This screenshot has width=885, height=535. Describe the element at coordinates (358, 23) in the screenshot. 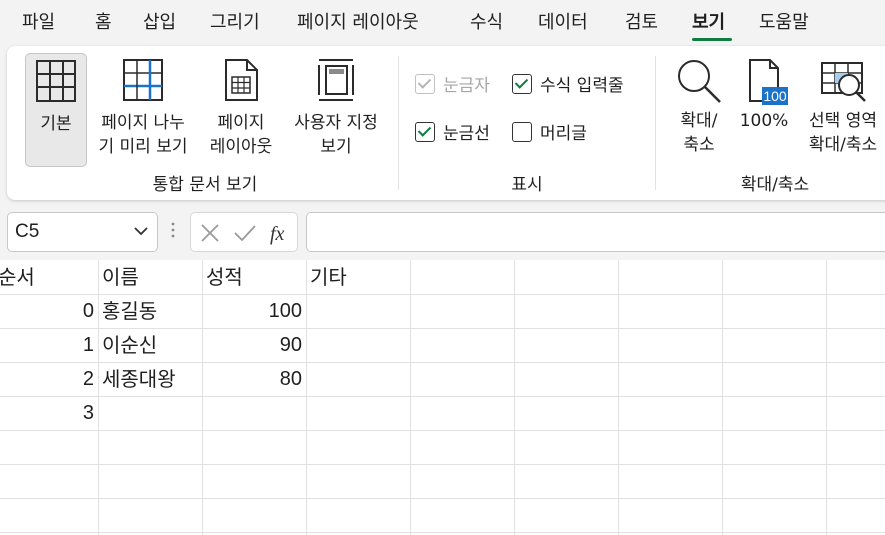

I see `tab-page-layout: 페이지 레이아웃` at that location.